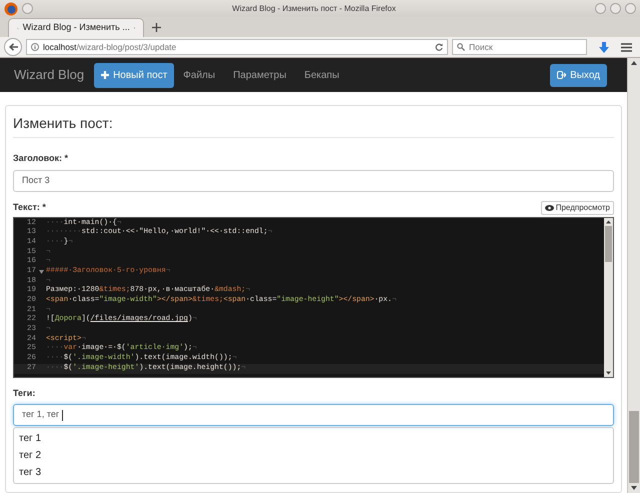 The height and width of the screenshot is (493, 640). Describe the element at coordinates (313, 438) in the screenshot. I see `suggestion-item: тег 1` at that location.